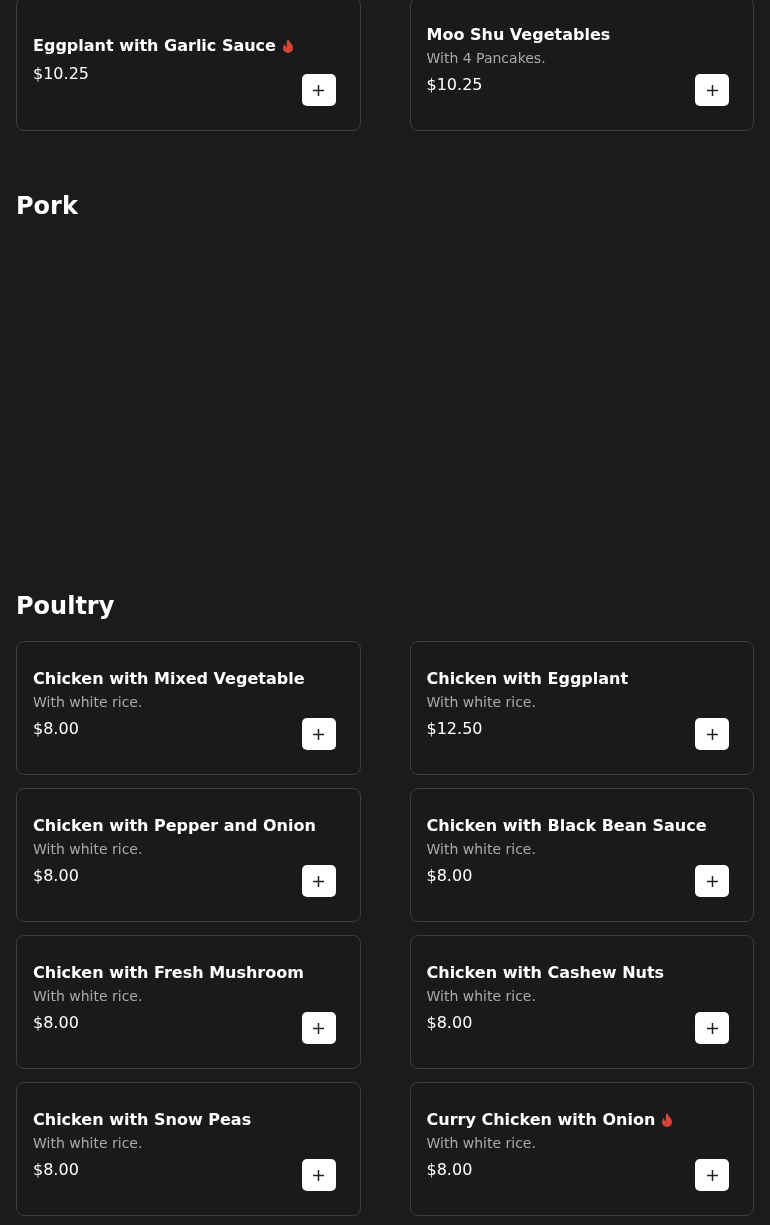 Image resolution: width=770 pixels, height=1225 pixels. Describe the element at coordinates (142, 1120) in the screenshot. I see `item-name: Chicken with Snow Peas` at that location.